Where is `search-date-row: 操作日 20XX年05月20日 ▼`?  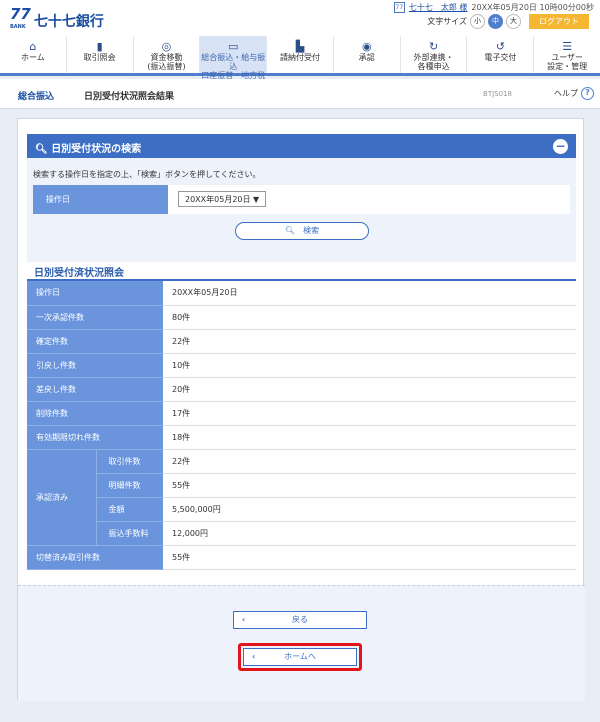 search-date-row: 操作日 20XX年05月20日 ▼ is located at coordinates (301, 199).